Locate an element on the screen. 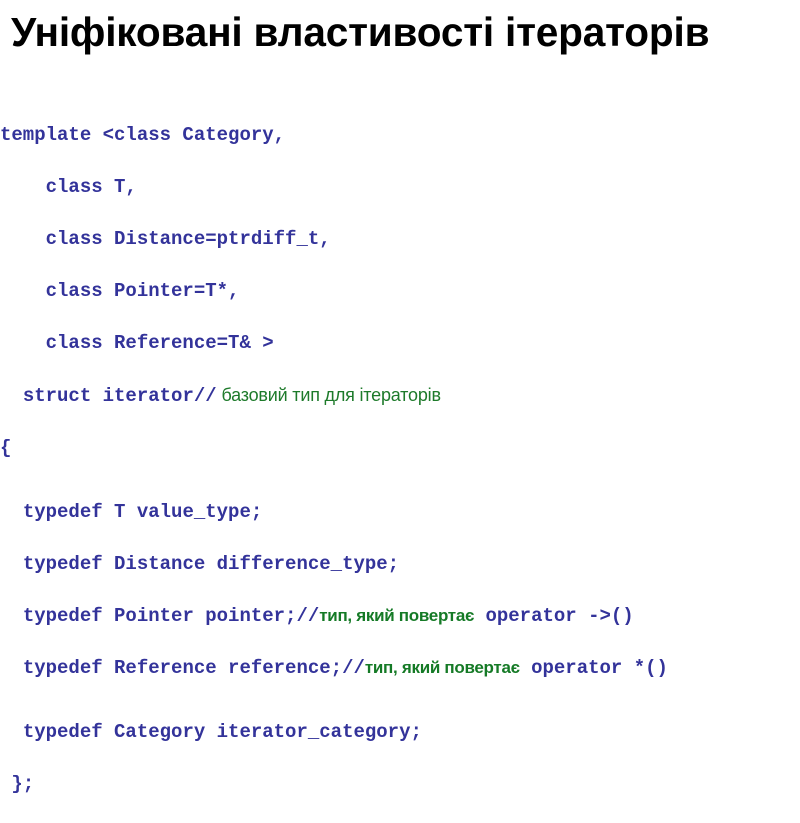  code-line: template <class Category, is located at coordinates (397, 135).